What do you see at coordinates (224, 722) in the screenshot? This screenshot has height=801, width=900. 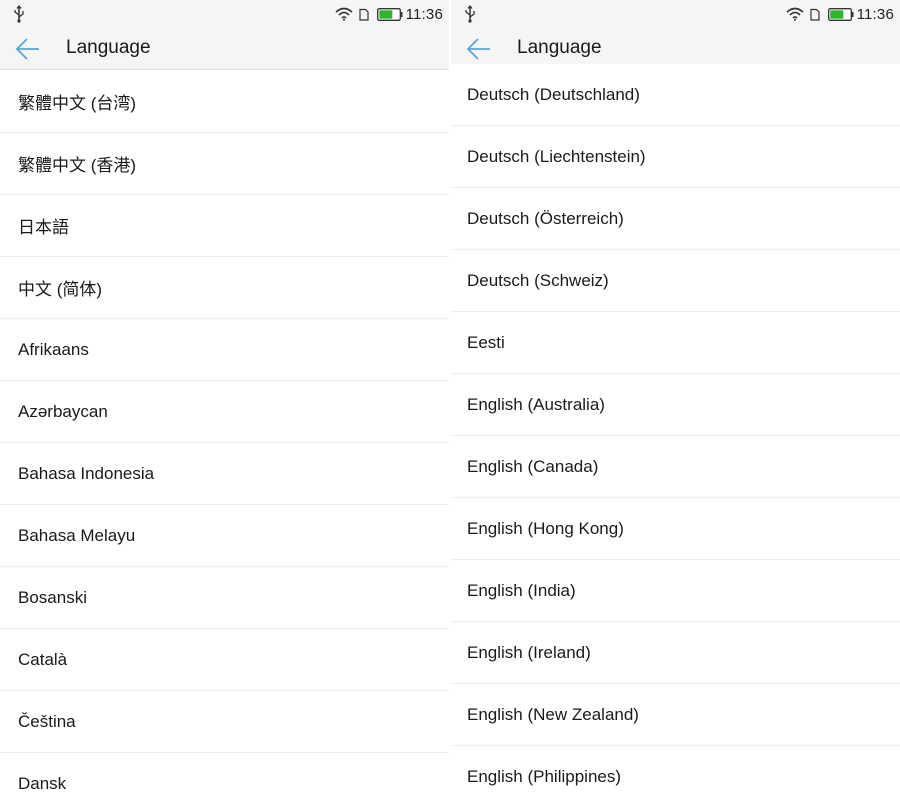 I see `language-item: Čeština` at bounding box center [224, 722].